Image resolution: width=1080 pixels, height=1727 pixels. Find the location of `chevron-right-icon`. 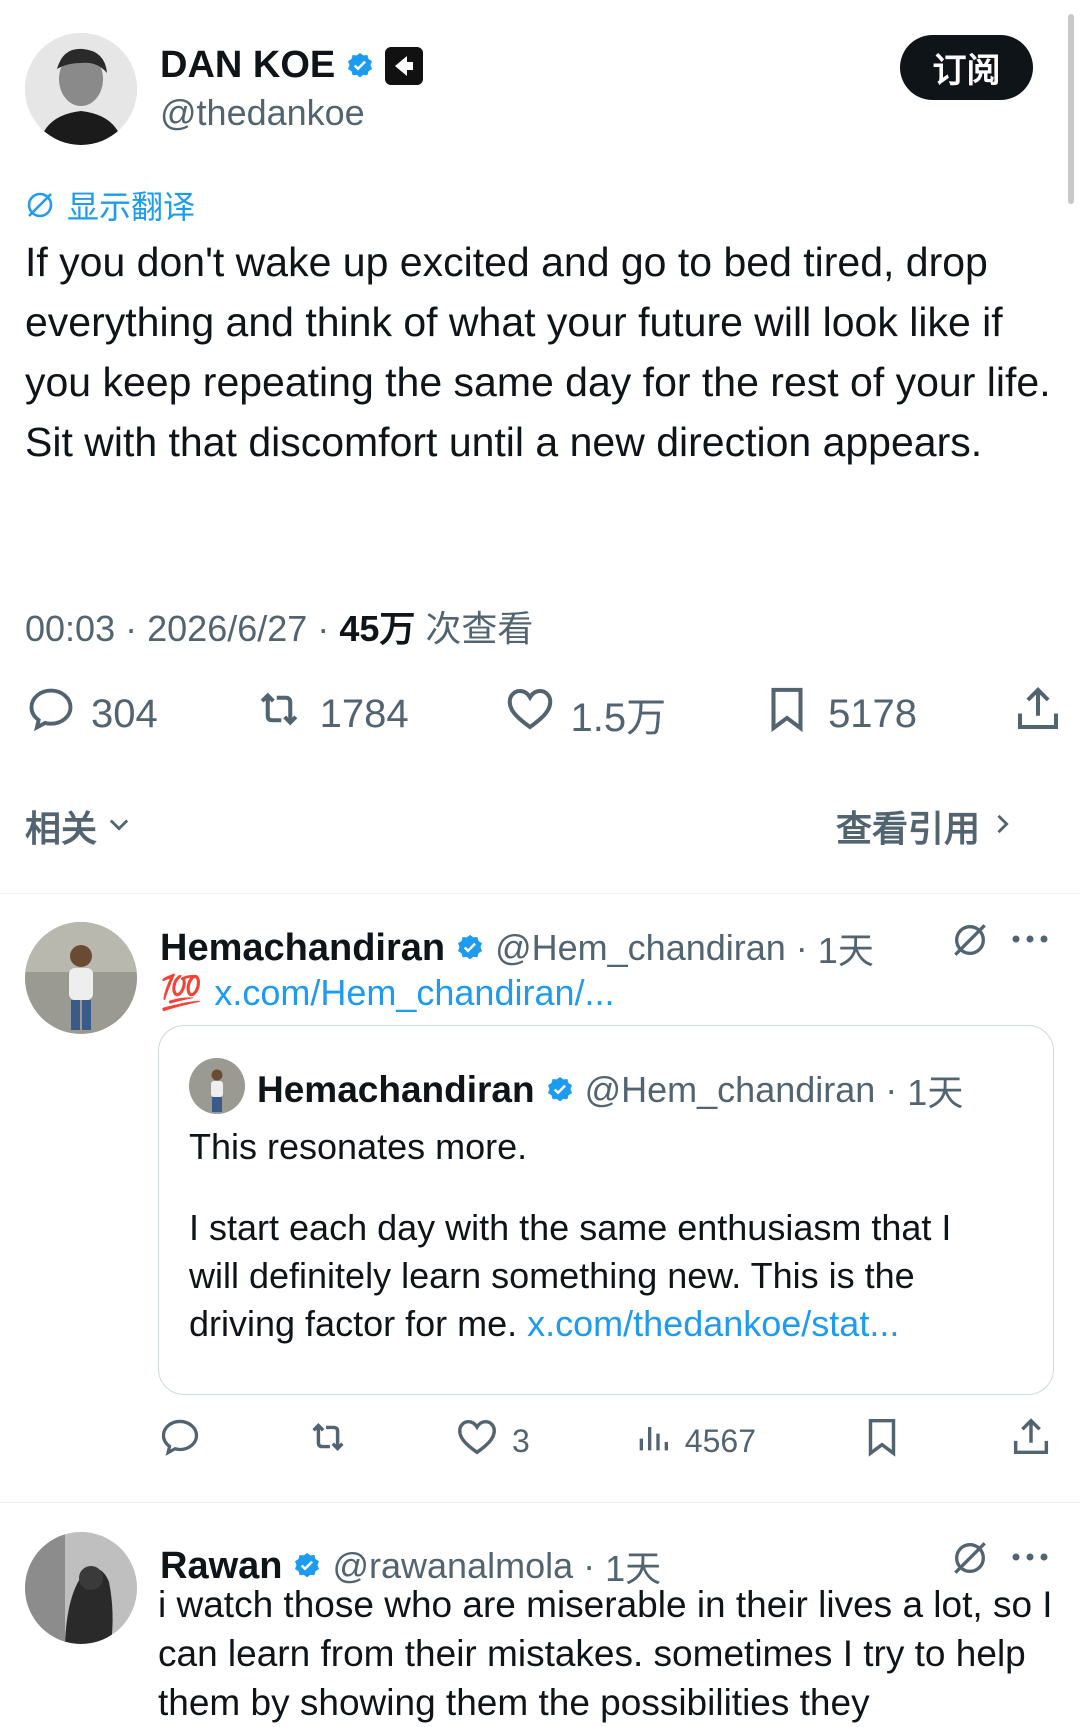

chevron-right-icon is located at coordinates (1002, 826).